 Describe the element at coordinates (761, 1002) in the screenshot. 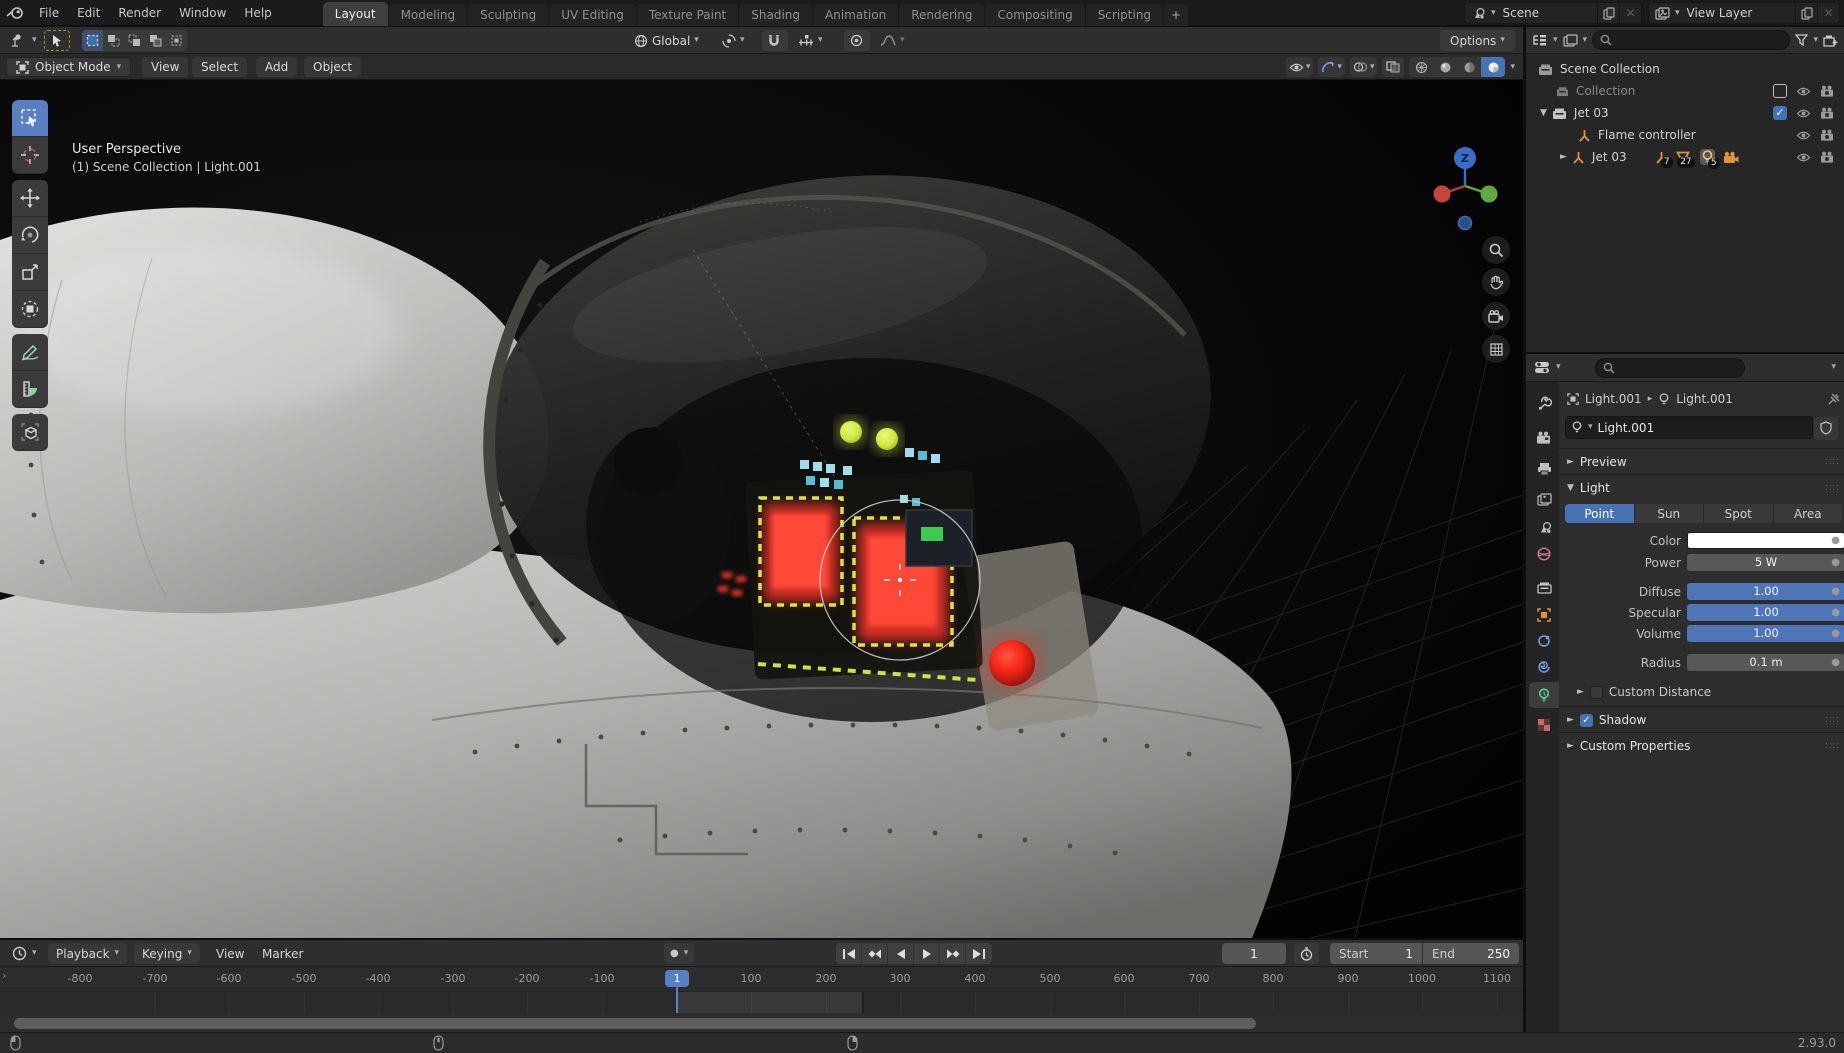

I see `timeline-track` at that location.